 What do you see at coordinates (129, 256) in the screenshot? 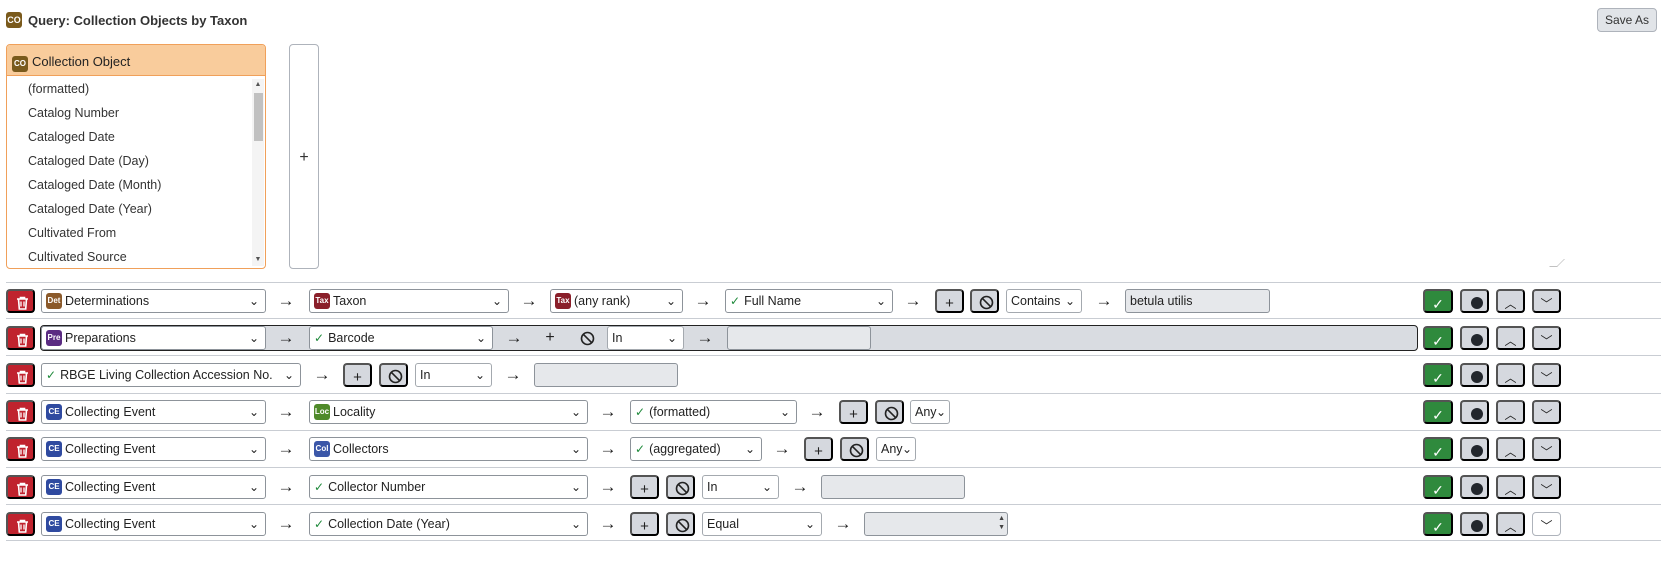
I see `picker-field-item: Cultivated Source` at bounding box center [129, 256].